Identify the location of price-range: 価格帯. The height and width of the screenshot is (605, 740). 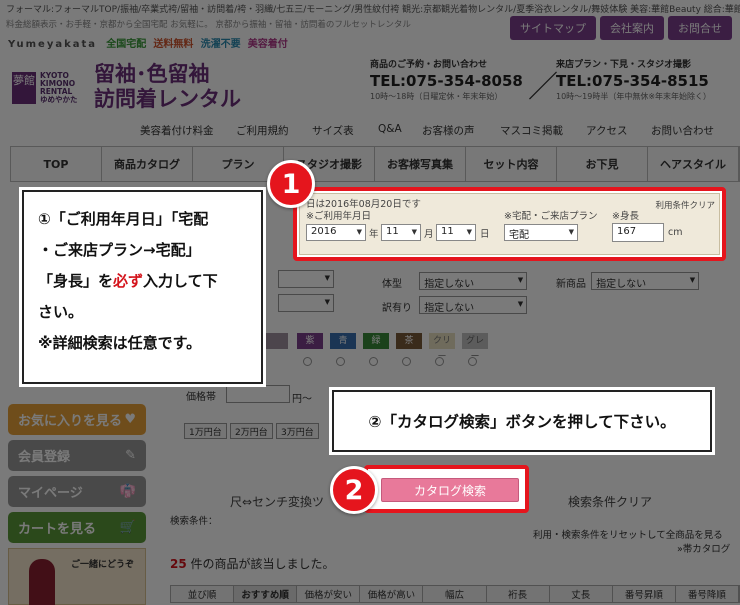
(201, 395).